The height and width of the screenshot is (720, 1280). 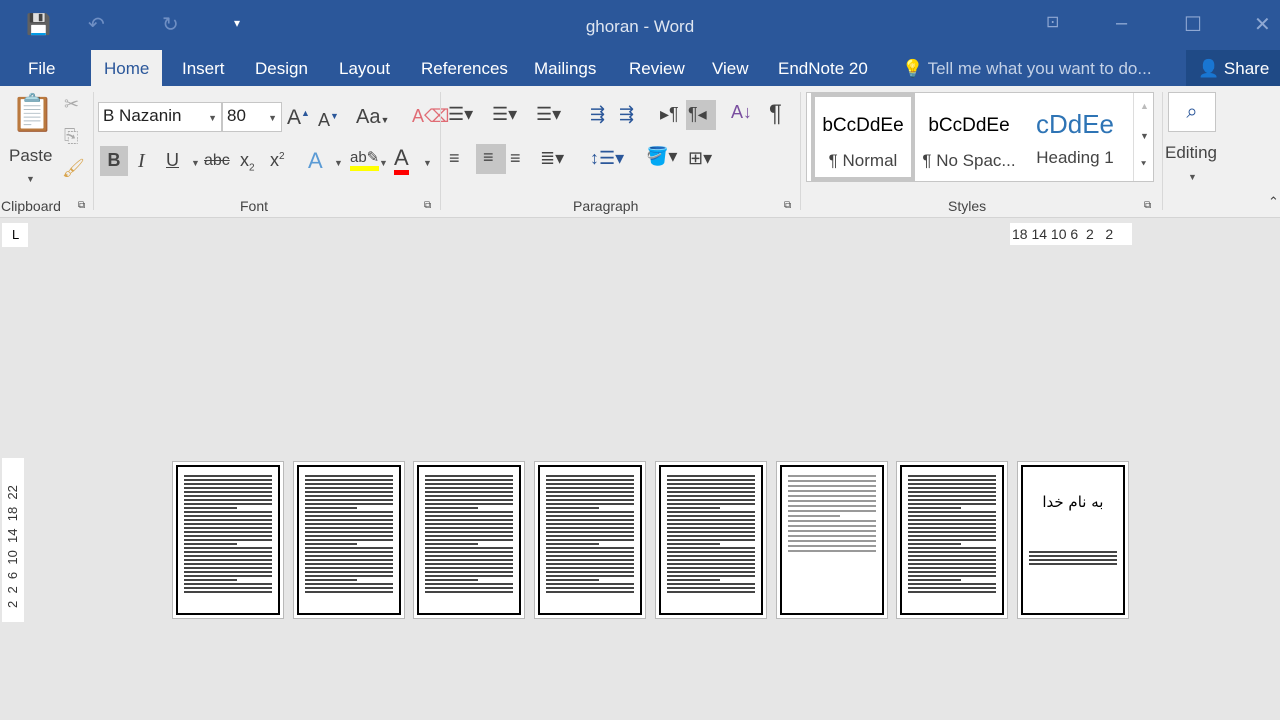 What do you see at coordinates (657, 69) in the screenshot?
I see `tab-review: Review` at bounding box center [657, 69].